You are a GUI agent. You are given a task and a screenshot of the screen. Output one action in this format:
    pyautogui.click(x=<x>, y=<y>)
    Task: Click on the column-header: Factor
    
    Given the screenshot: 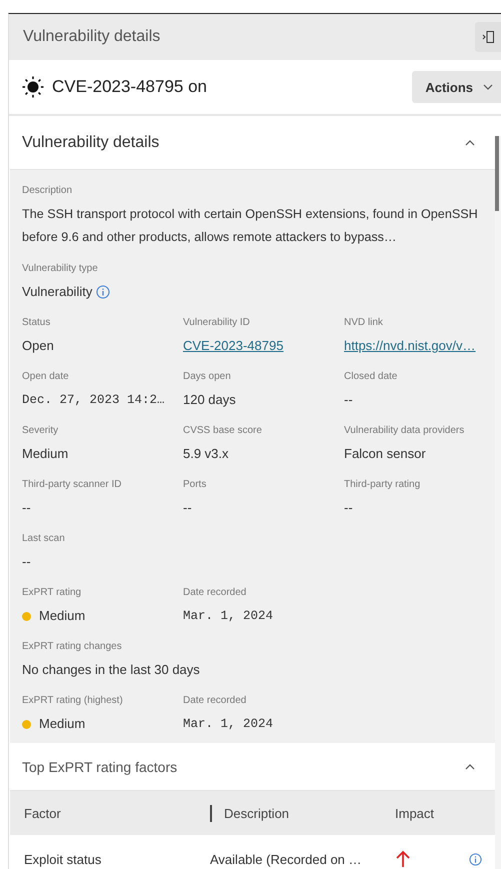 What is the action you would take?
    pyautogui.click(x=43, y=813)
    